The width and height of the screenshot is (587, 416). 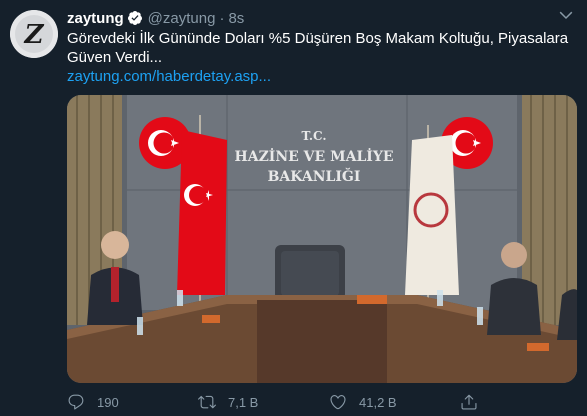 I want to click on more-icon, so click(x=566, y=15).